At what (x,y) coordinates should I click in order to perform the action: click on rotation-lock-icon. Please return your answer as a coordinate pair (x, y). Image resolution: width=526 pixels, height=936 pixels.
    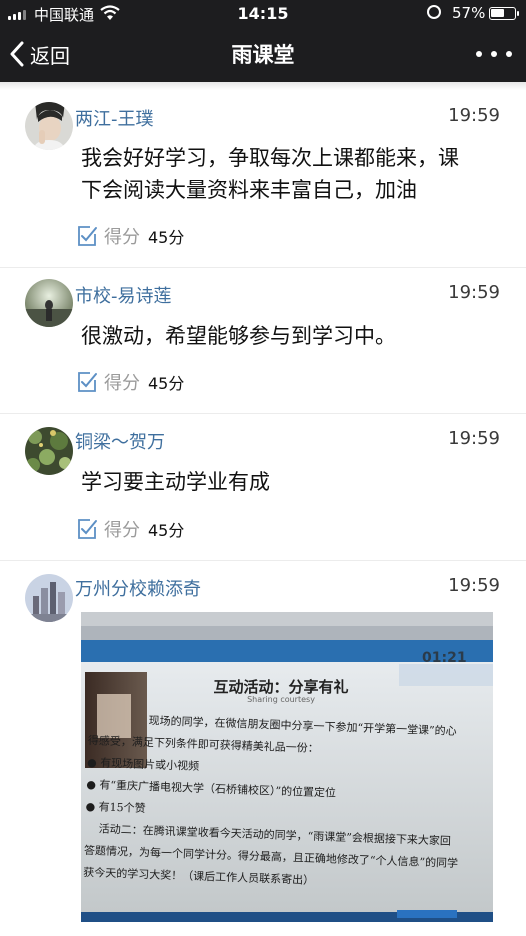
    Looking at the image, I should click on (434, 12).